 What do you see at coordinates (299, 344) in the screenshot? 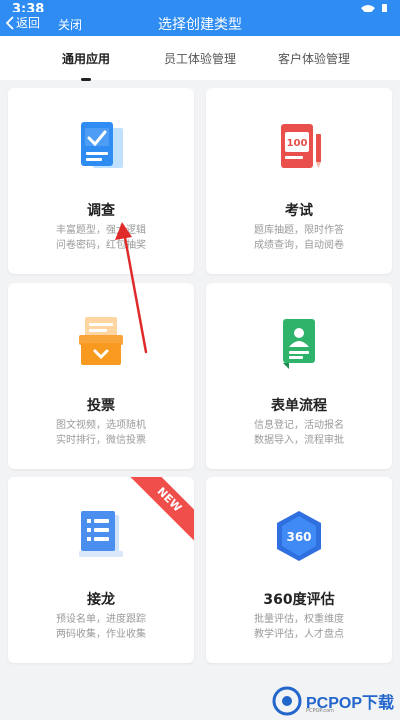
I see `form-icon` at bounding box center [299, 344].